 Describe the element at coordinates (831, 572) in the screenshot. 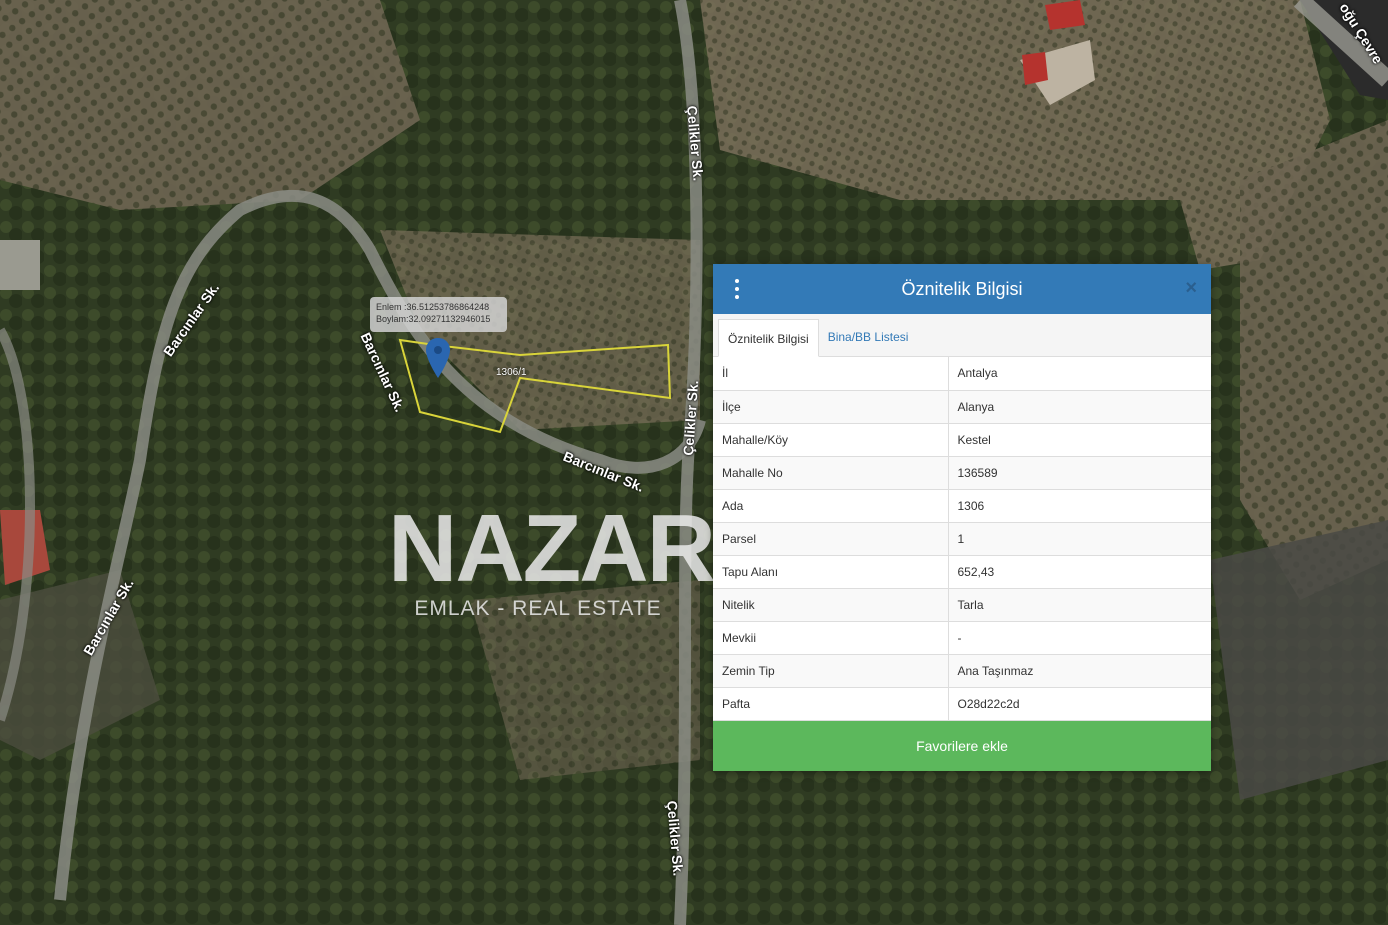

I see `attribute-key: Tapu Alanı` at that location.